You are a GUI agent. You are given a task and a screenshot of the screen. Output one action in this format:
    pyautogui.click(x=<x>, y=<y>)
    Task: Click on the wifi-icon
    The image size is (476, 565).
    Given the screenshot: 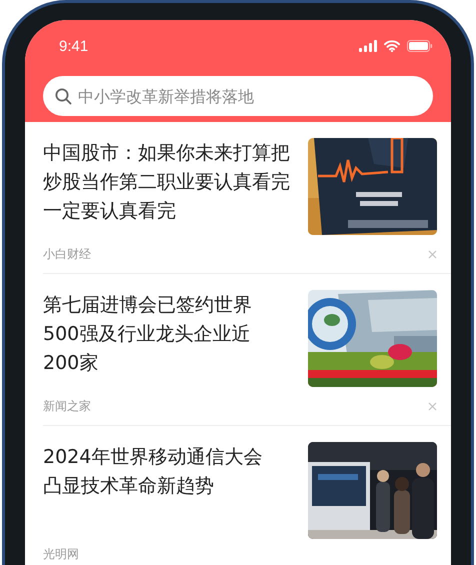 What is the action you would take?
    pyautogui.click(x=392, y=46)
    